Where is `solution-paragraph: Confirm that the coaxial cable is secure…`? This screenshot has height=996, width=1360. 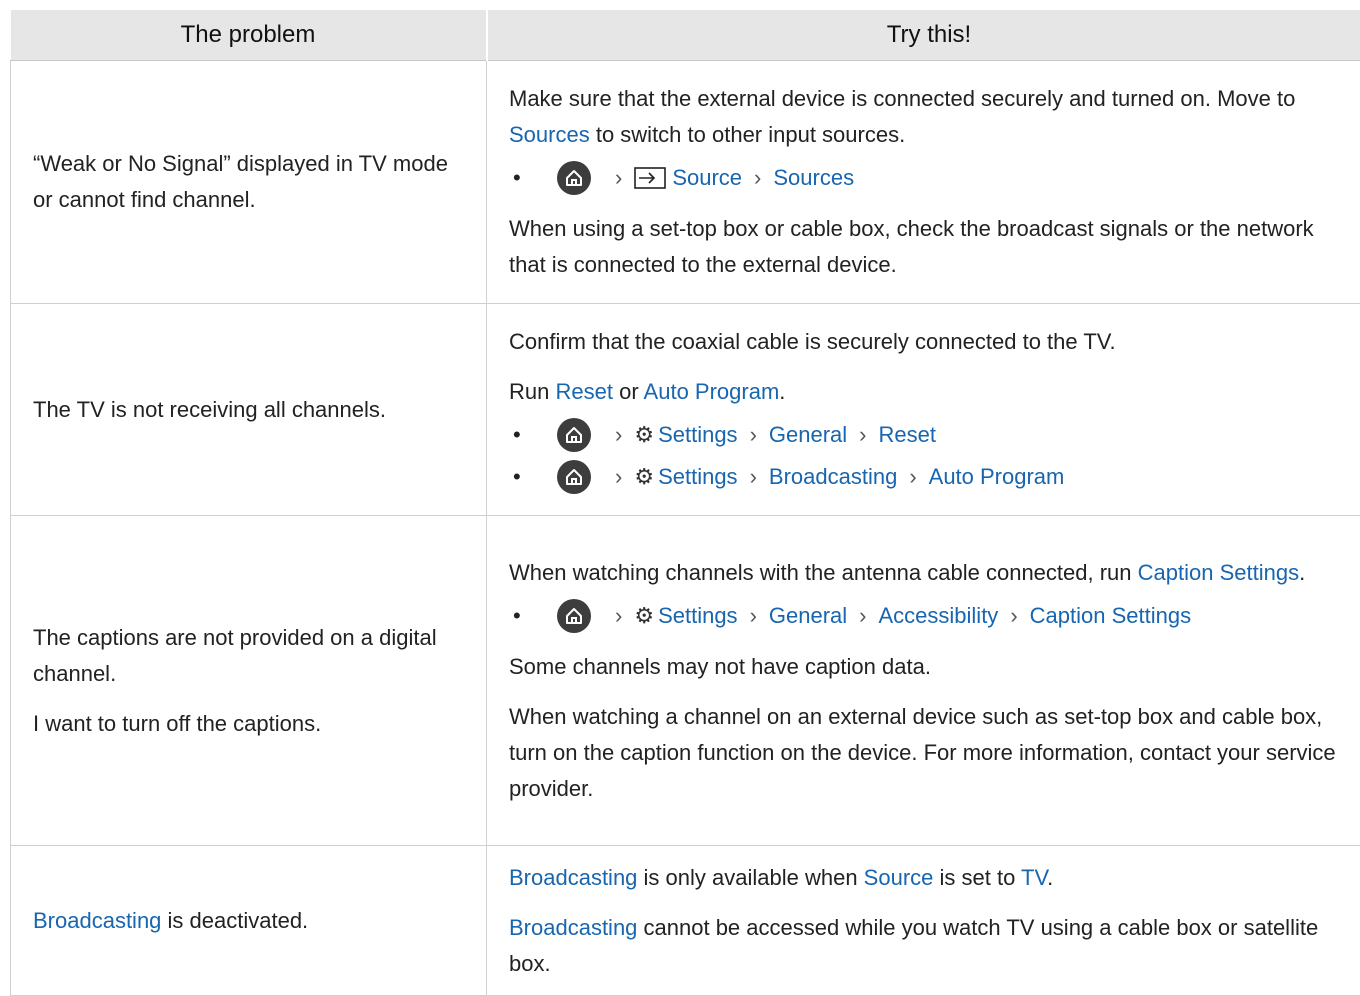
solution-paragraph: Confirm that the coaxial cable is secure… is located at coordinates (929, 342).